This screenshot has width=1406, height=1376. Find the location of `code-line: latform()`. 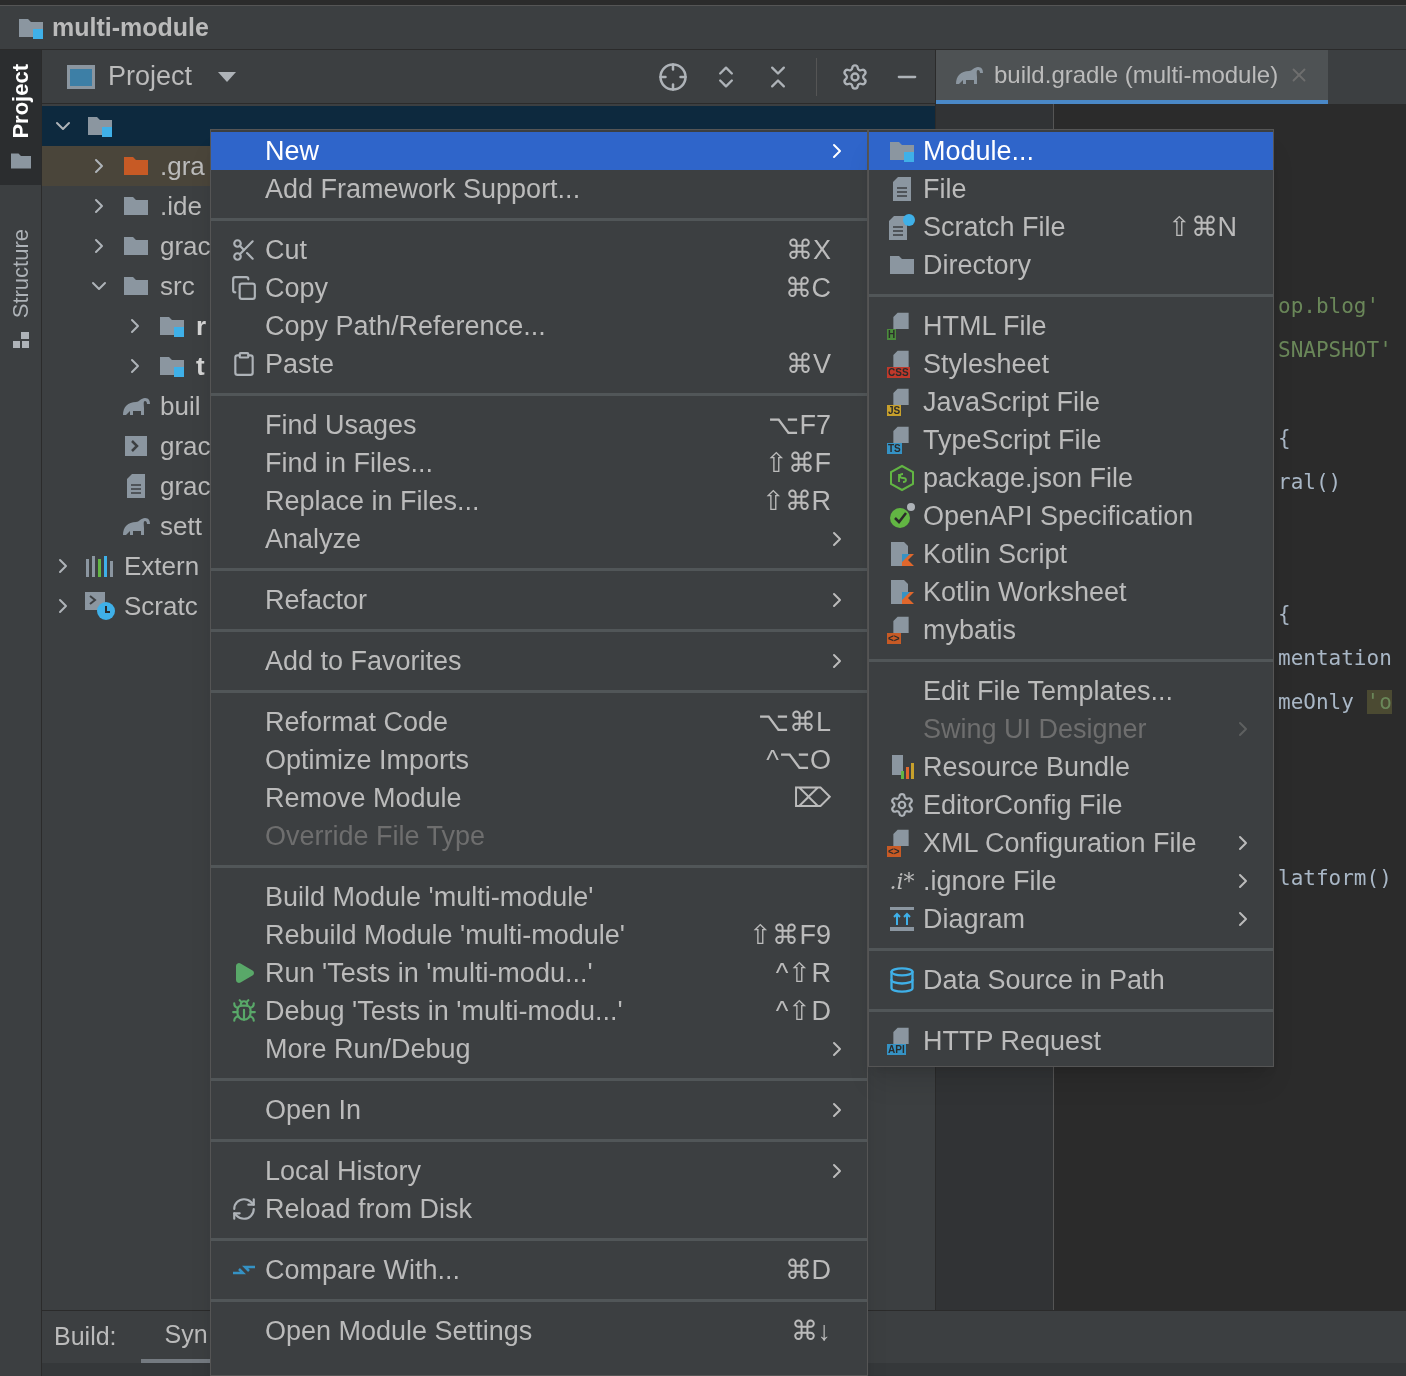

code-line: latform() is located at coordinates (1335, 878).